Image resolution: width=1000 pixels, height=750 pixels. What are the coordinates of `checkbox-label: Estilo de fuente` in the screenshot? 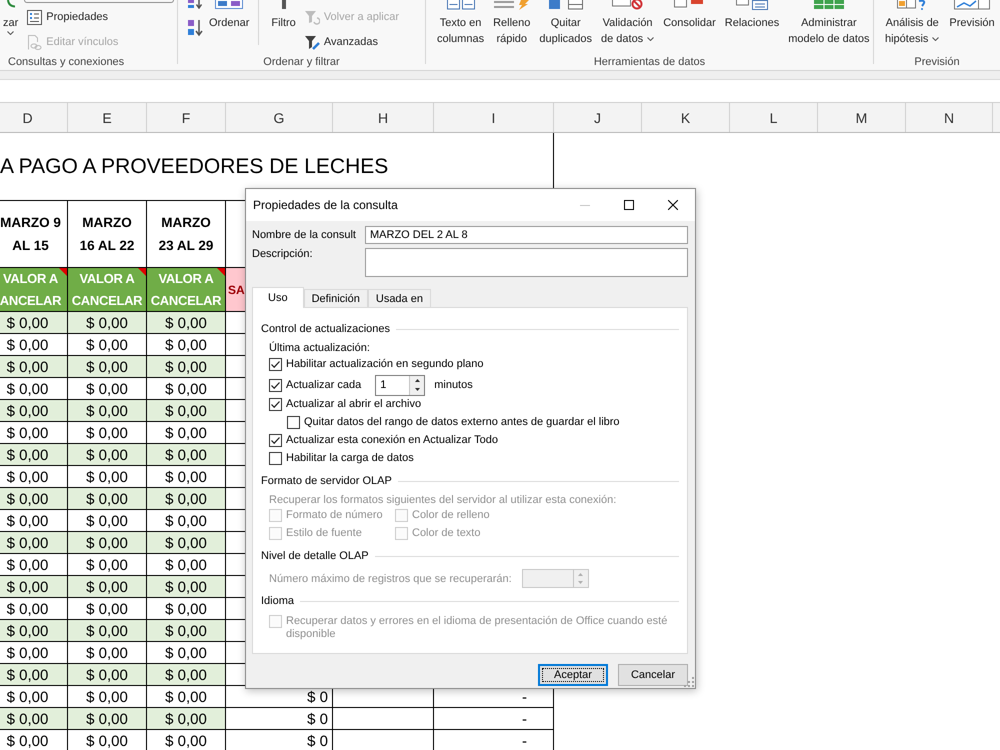 It's located at (324, 533).